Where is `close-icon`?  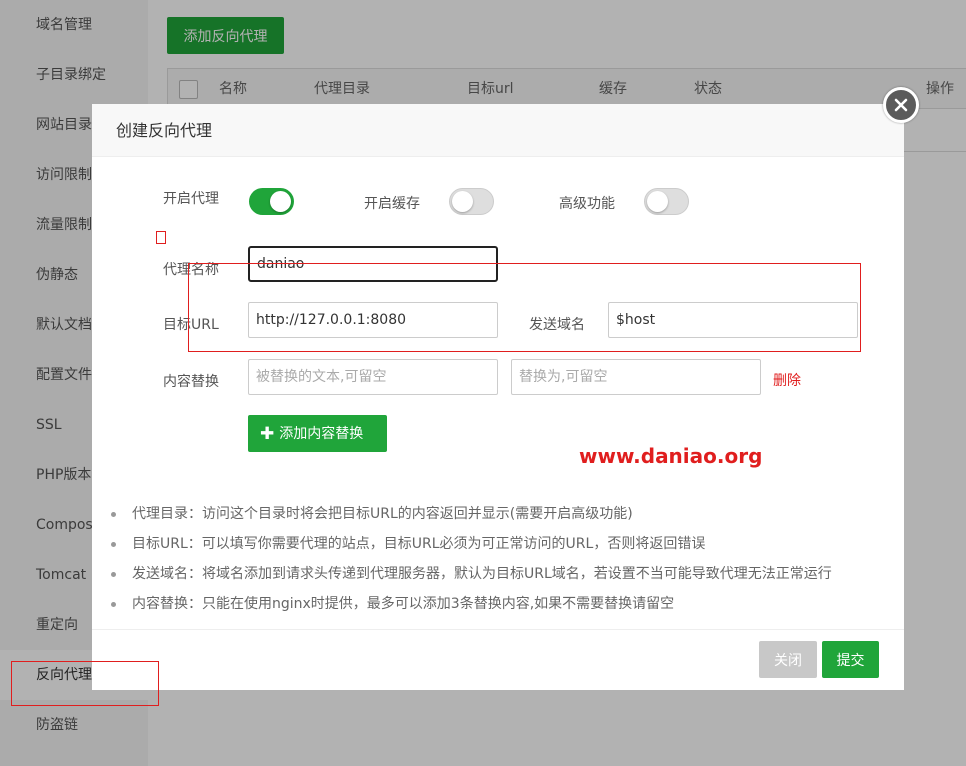
close-icon is located at coordinates (901, 105).